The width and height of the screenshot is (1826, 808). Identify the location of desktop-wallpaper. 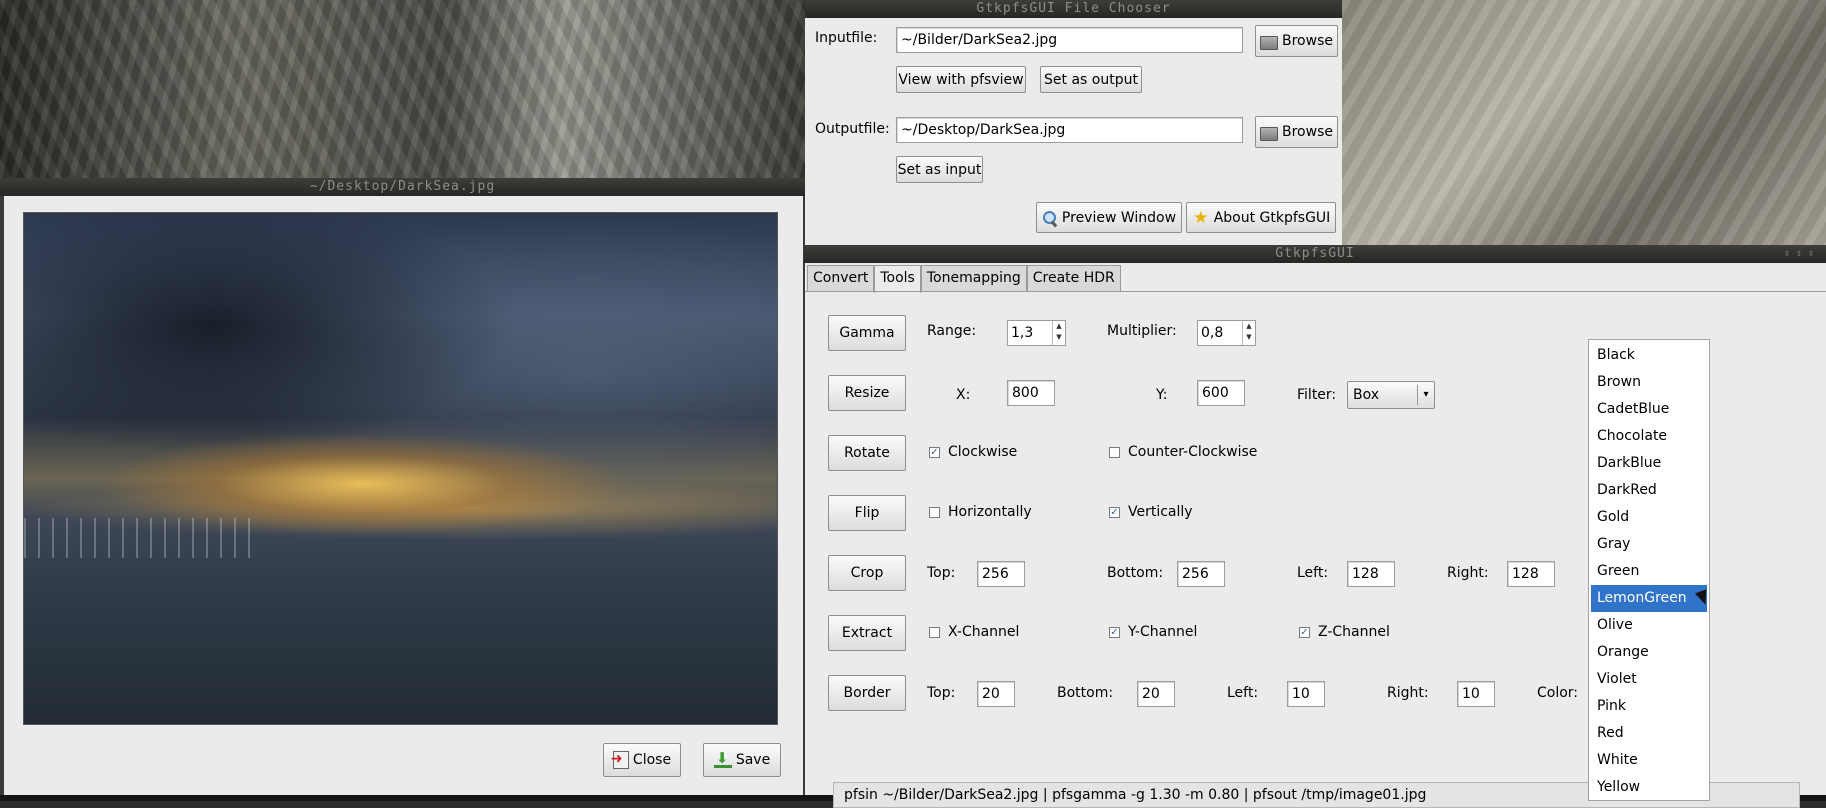
(402, 89).